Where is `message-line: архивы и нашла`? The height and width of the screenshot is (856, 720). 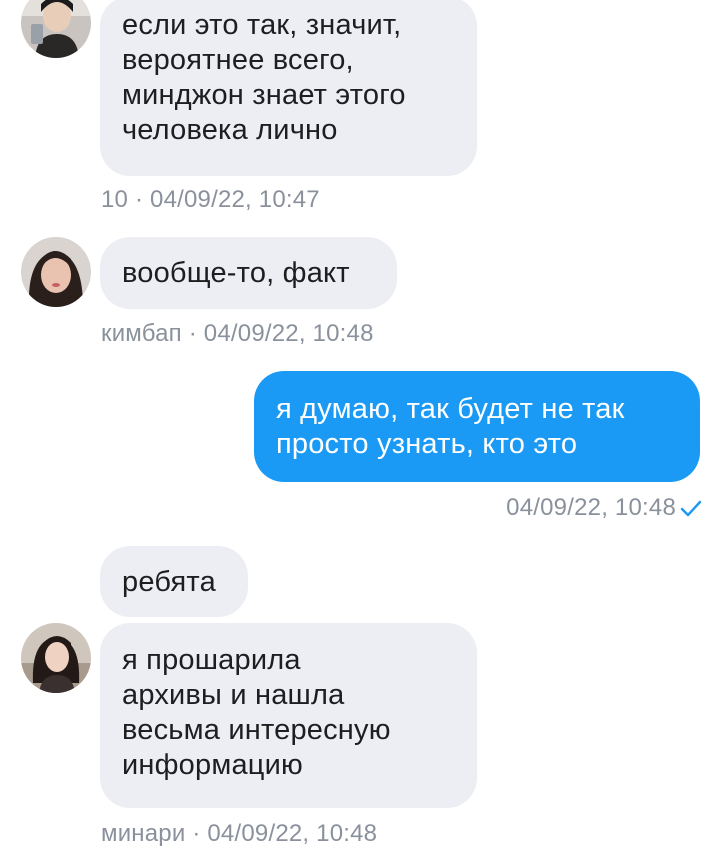
message-line: архивы и нашла is located at coordinates (233, 695).